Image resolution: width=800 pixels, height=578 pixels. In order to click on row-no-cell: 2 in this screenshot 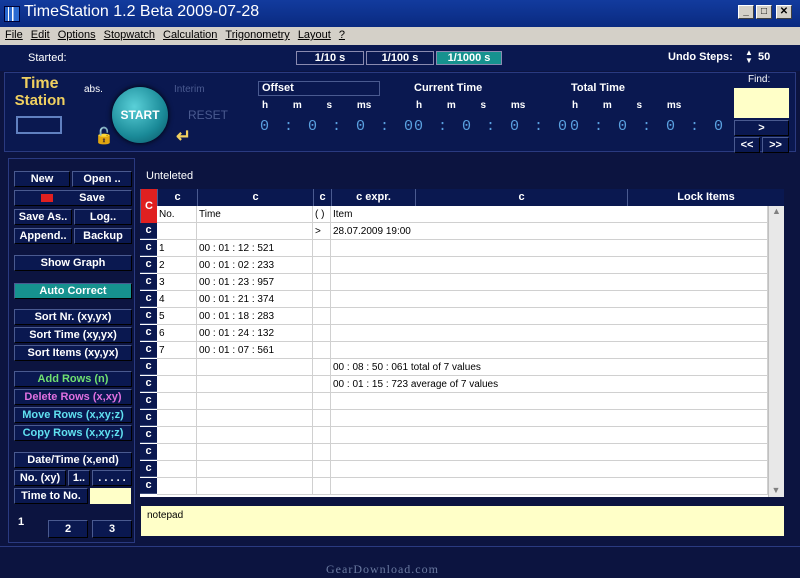, I will do `click(177, 265)`.